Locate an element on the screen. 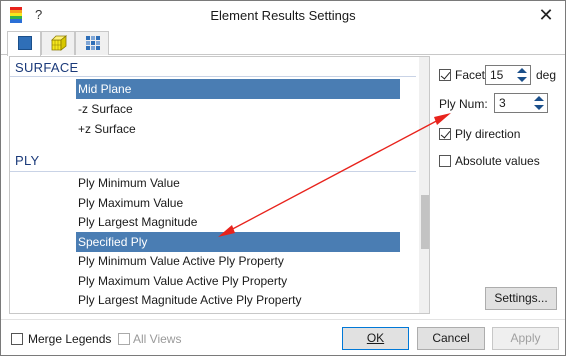 This screenshot has width=566, height=356. all-views-label: All Views is located at coordinates (157, 339).